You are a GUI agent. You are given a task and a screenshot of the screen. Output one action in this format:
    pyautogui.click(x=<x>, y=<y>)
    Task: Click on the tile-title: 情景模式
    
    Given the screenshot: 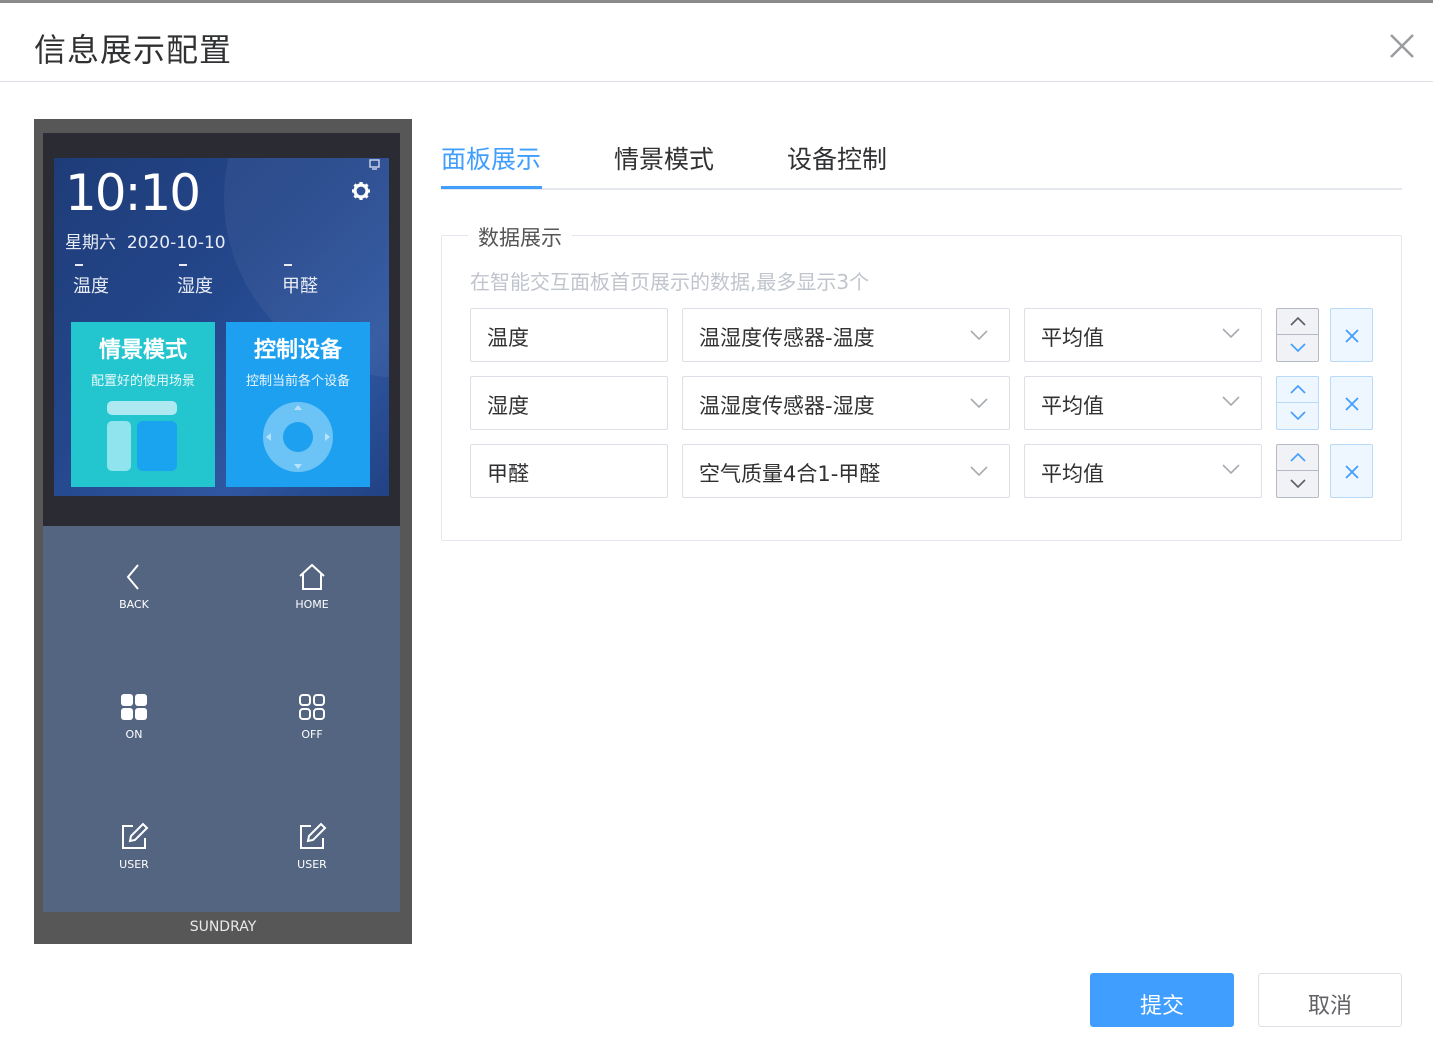 What is the action you would take?
    pyautogui.click(x=142, y=350)
    